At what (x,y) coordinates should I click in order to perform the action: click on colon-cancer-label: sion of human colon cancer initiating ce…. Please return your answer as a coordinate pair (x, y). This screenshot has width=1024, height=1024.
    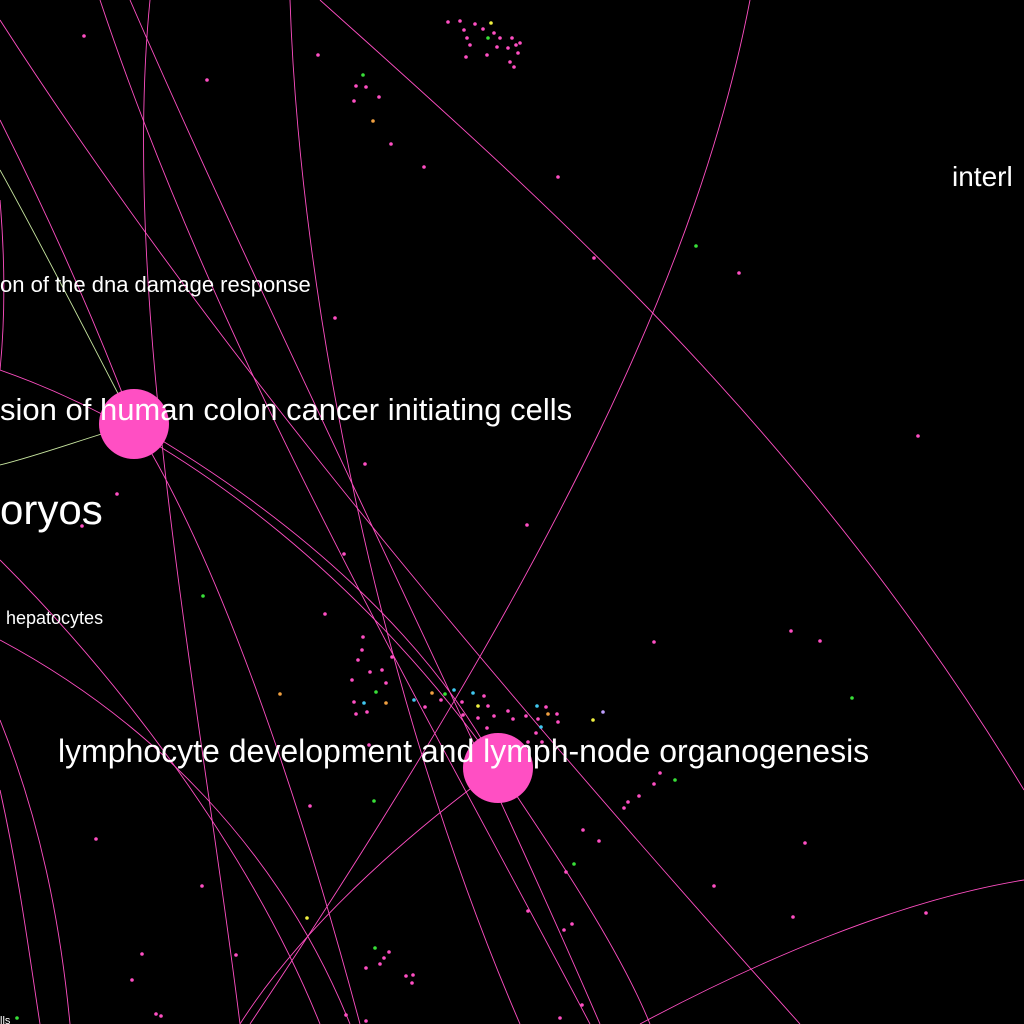
    Looking at the image, I should click on (286, 409).